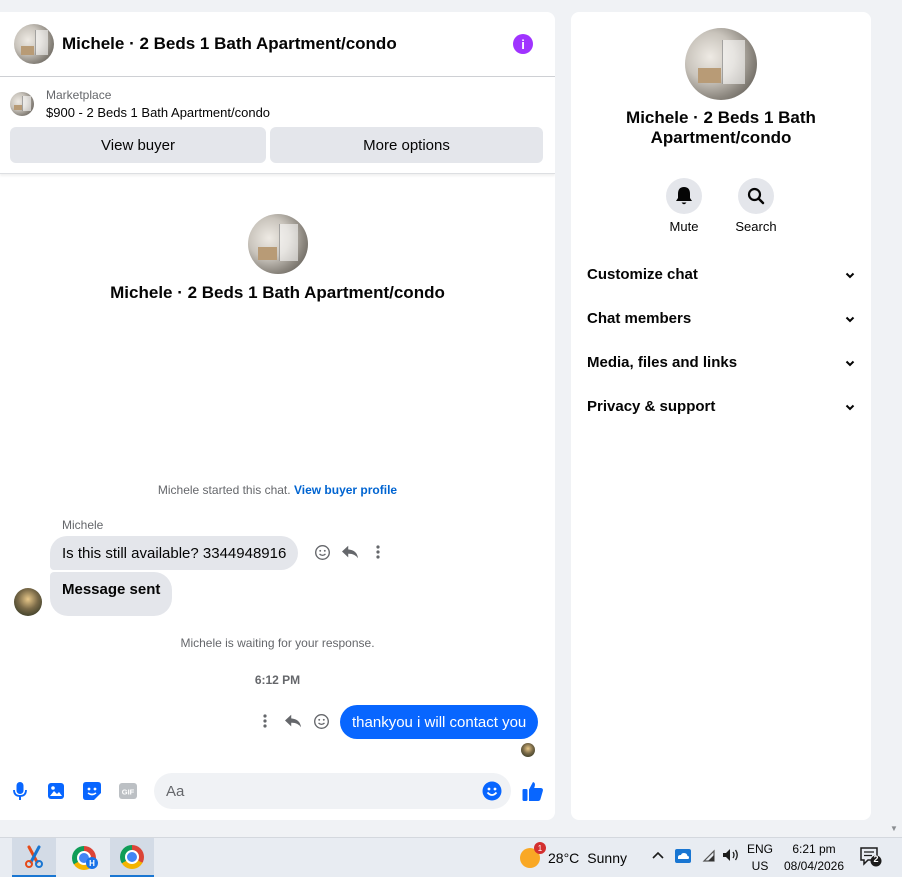  Describe the element at coordinates (345, 490) in the screenshot. I see `view-buyer-profile-link: View buyer profile` at that location.